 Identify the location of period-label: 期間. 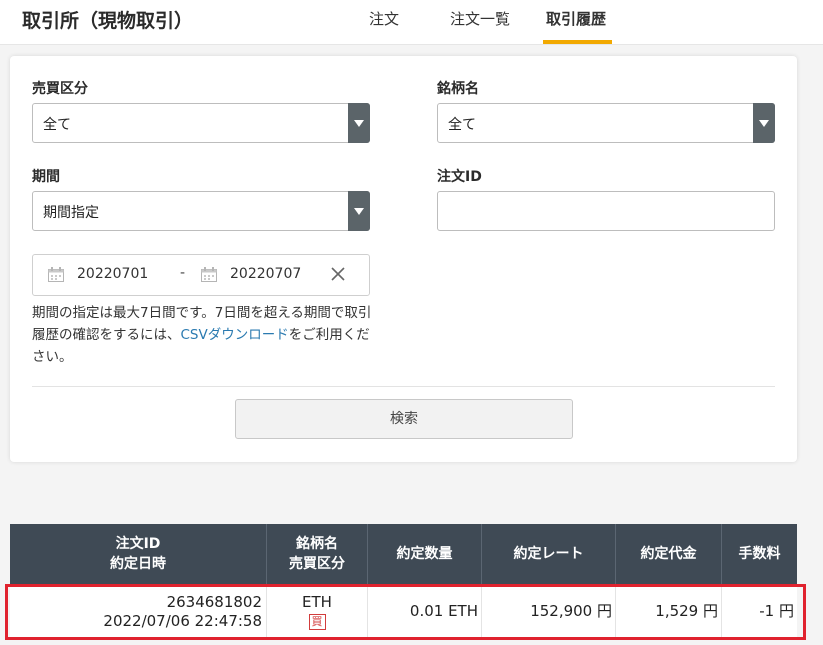
(46, 177).